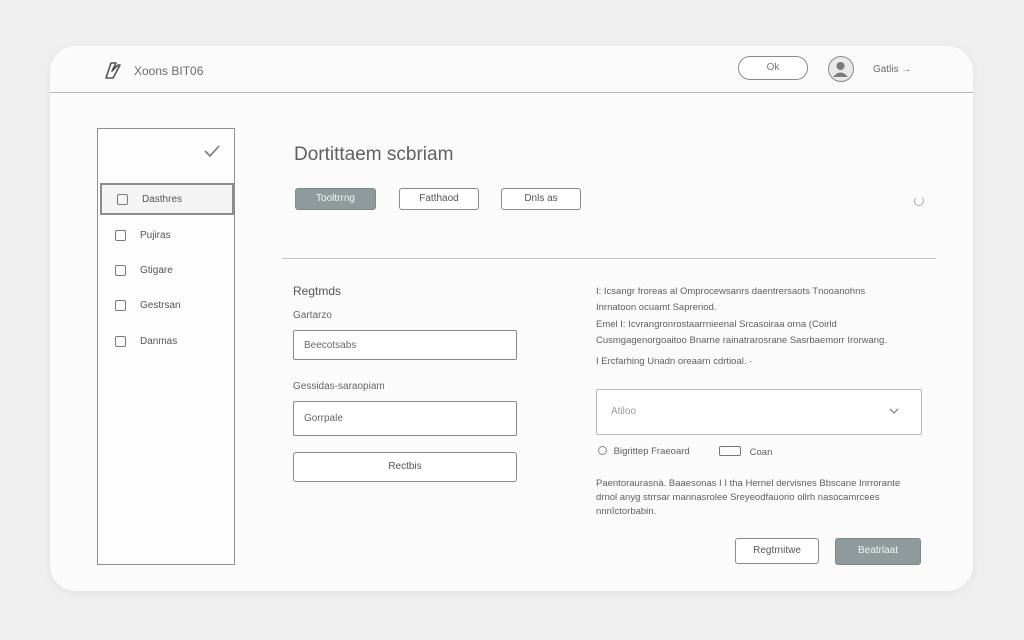  What do you see at coordinates (120, 305) in the screenshot?
I see `document-icon` at bounding box center [120, 305].